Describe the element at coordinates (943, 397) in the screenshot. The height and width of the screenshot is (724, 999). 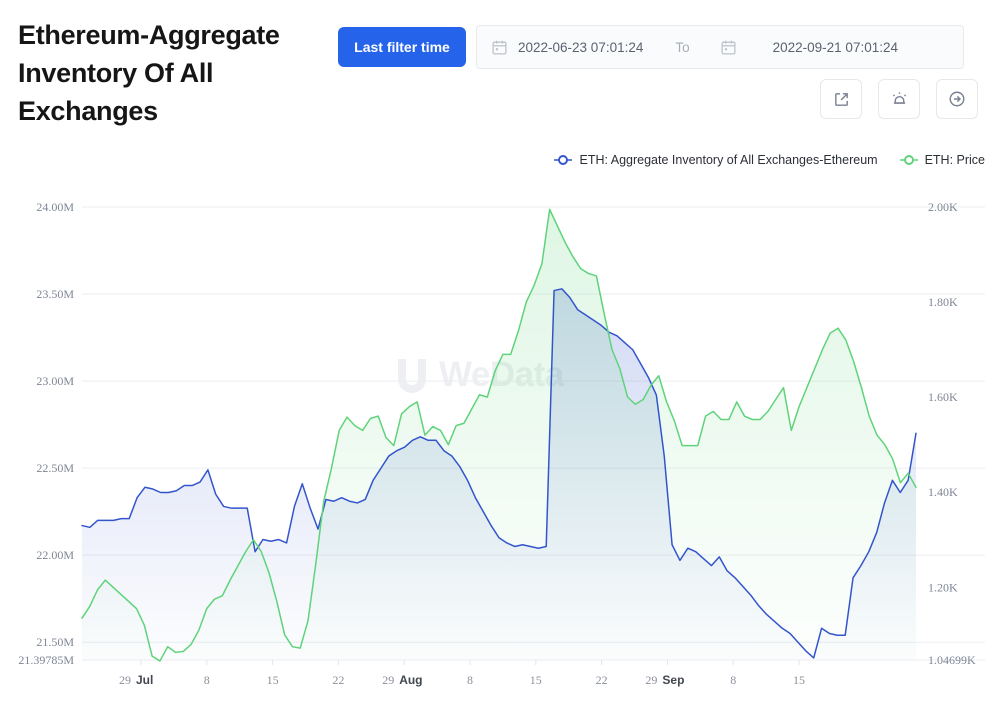
I see `y-axis-right-tick: 1.60K` at that location.